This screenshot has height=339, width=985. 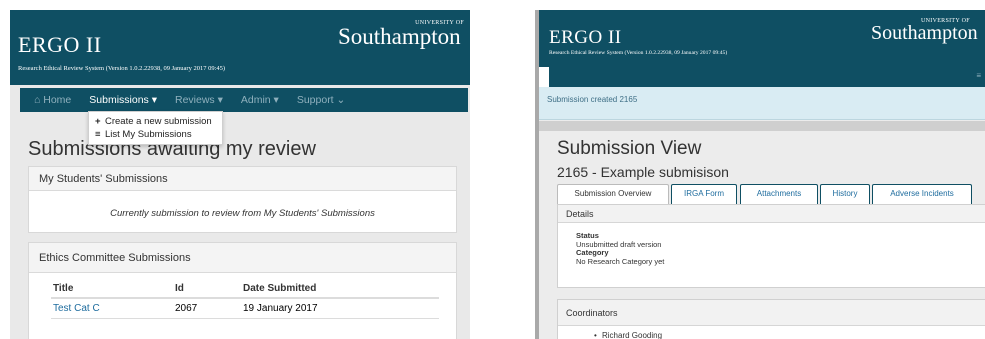 I want to click on column-header-id: Id, so click(x=209, y=288).